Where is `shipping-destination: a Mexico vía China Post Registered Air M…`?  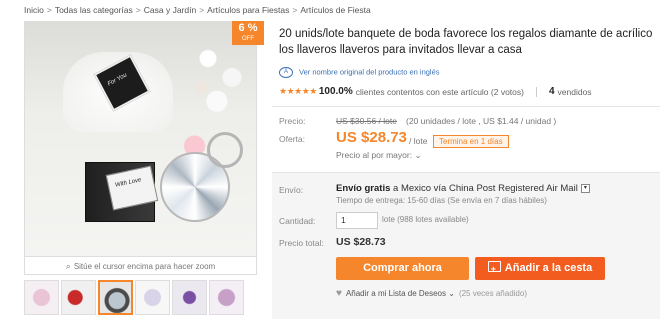
shipping-destination: a Mexico vía China Post Registered Air M… is located at coordinates (485, 188).